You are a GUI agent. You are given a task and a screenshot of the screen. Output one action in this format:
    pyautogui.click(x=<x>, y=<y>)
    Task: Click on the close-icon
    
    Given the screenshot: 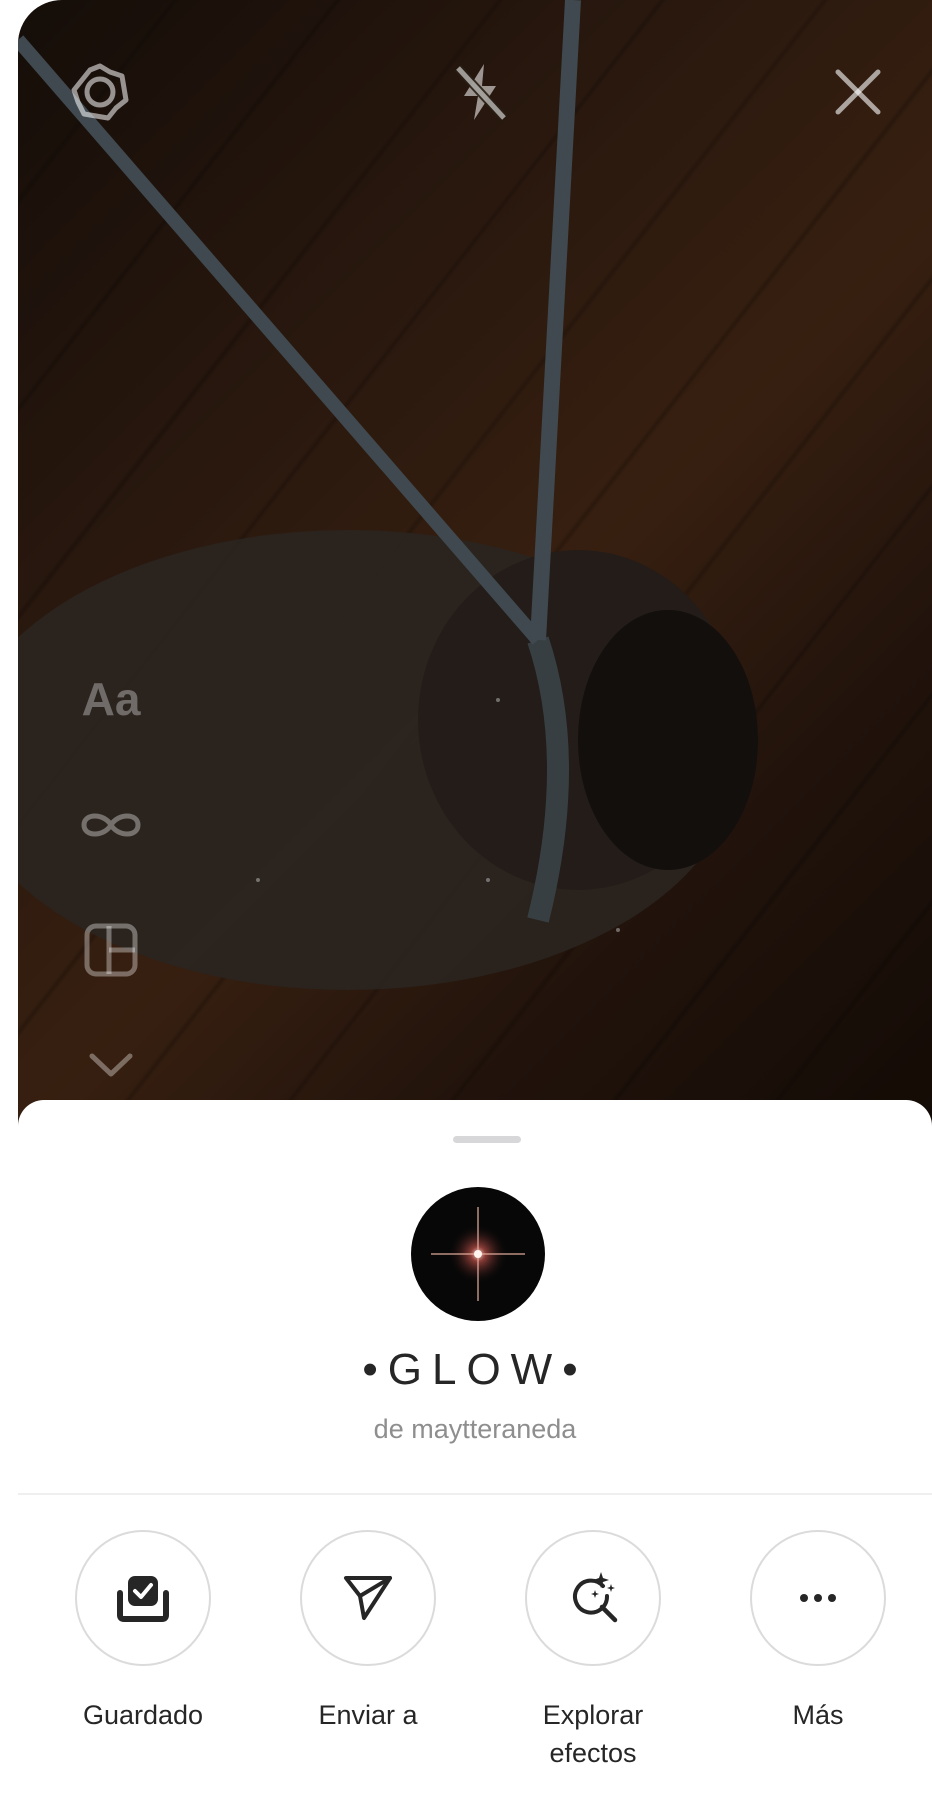 What is the action you would take?
    pyautogui.click(x=858, y=92)
    